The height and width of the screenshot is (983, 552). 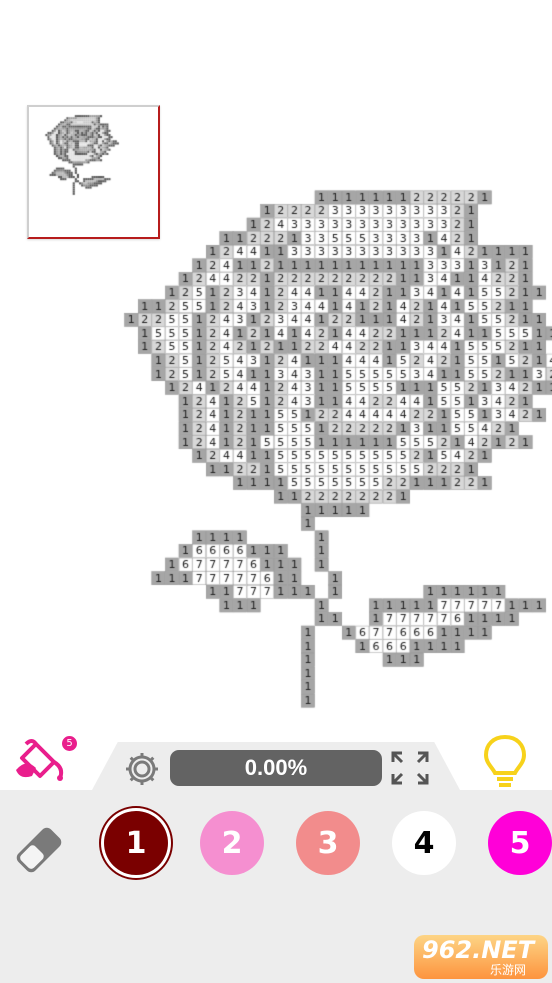 What do you see at coordinates (276, 768) in the screenshot?
I see `progress-indicator: 0.00%` at bounding box center [276, 768].